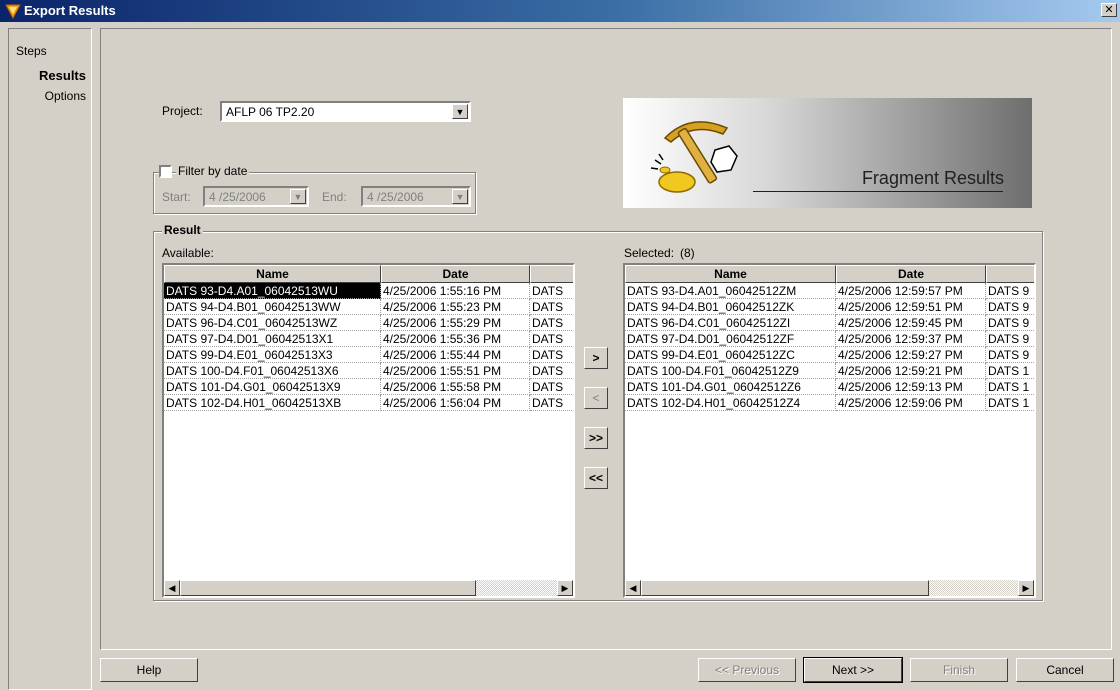 The image size is (1120, 690). I want to click on filter-by-date-checkbox, so click(165, 171).